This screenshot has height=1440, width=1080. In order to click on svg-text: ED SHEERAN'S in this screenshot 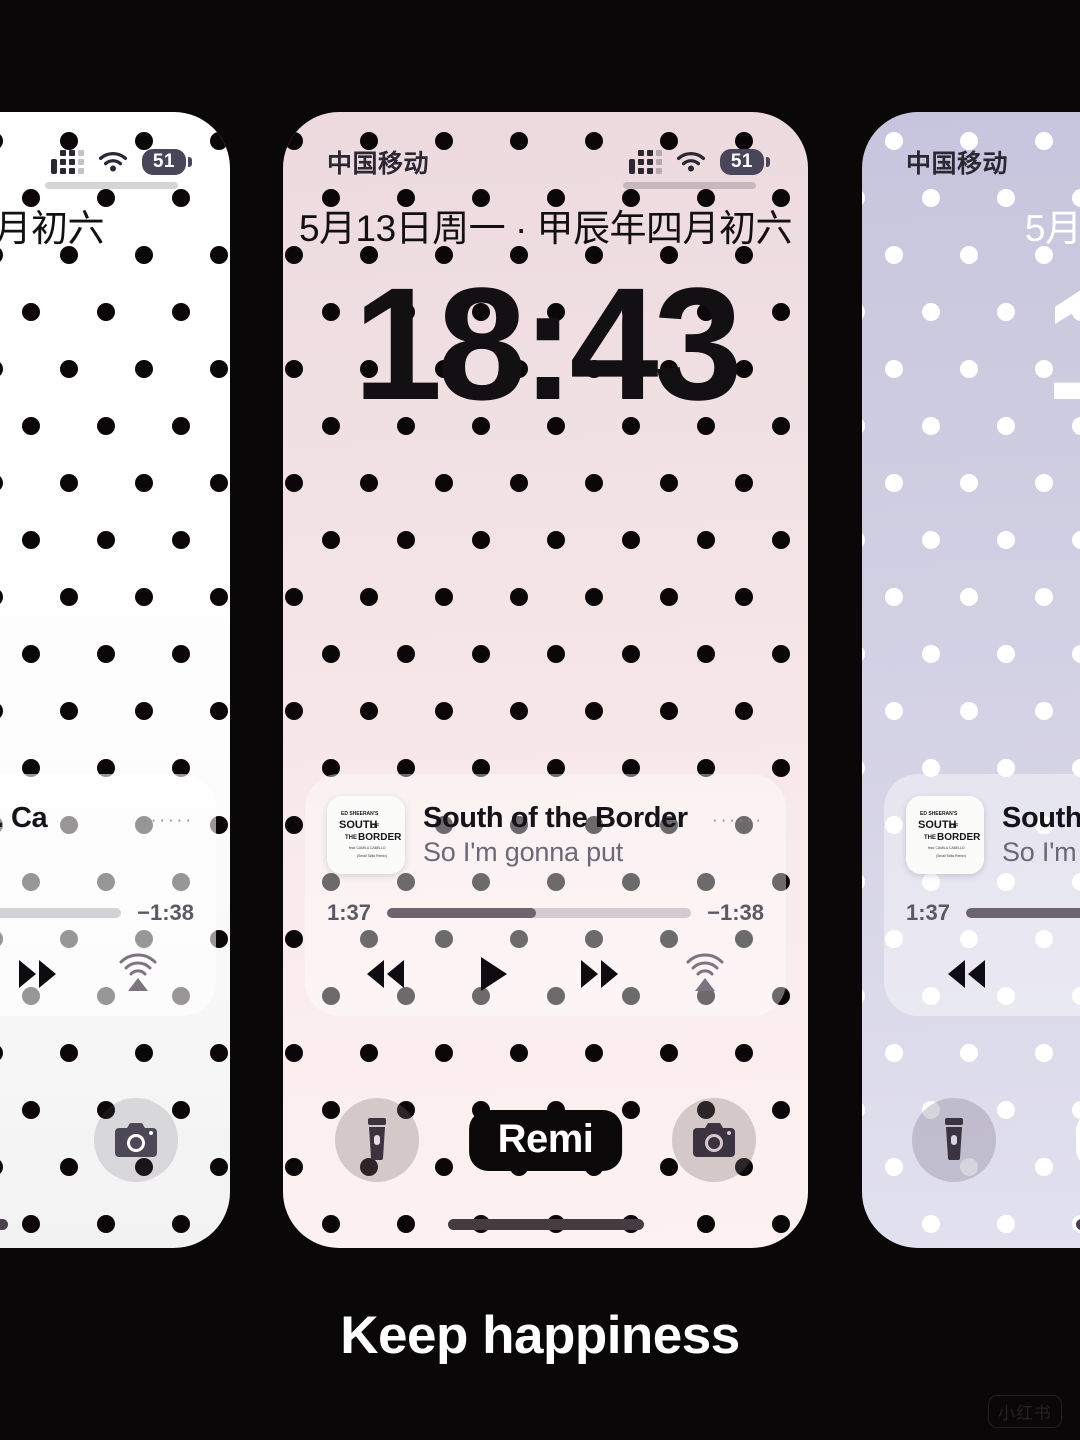, I will do `click(939, 814)`.